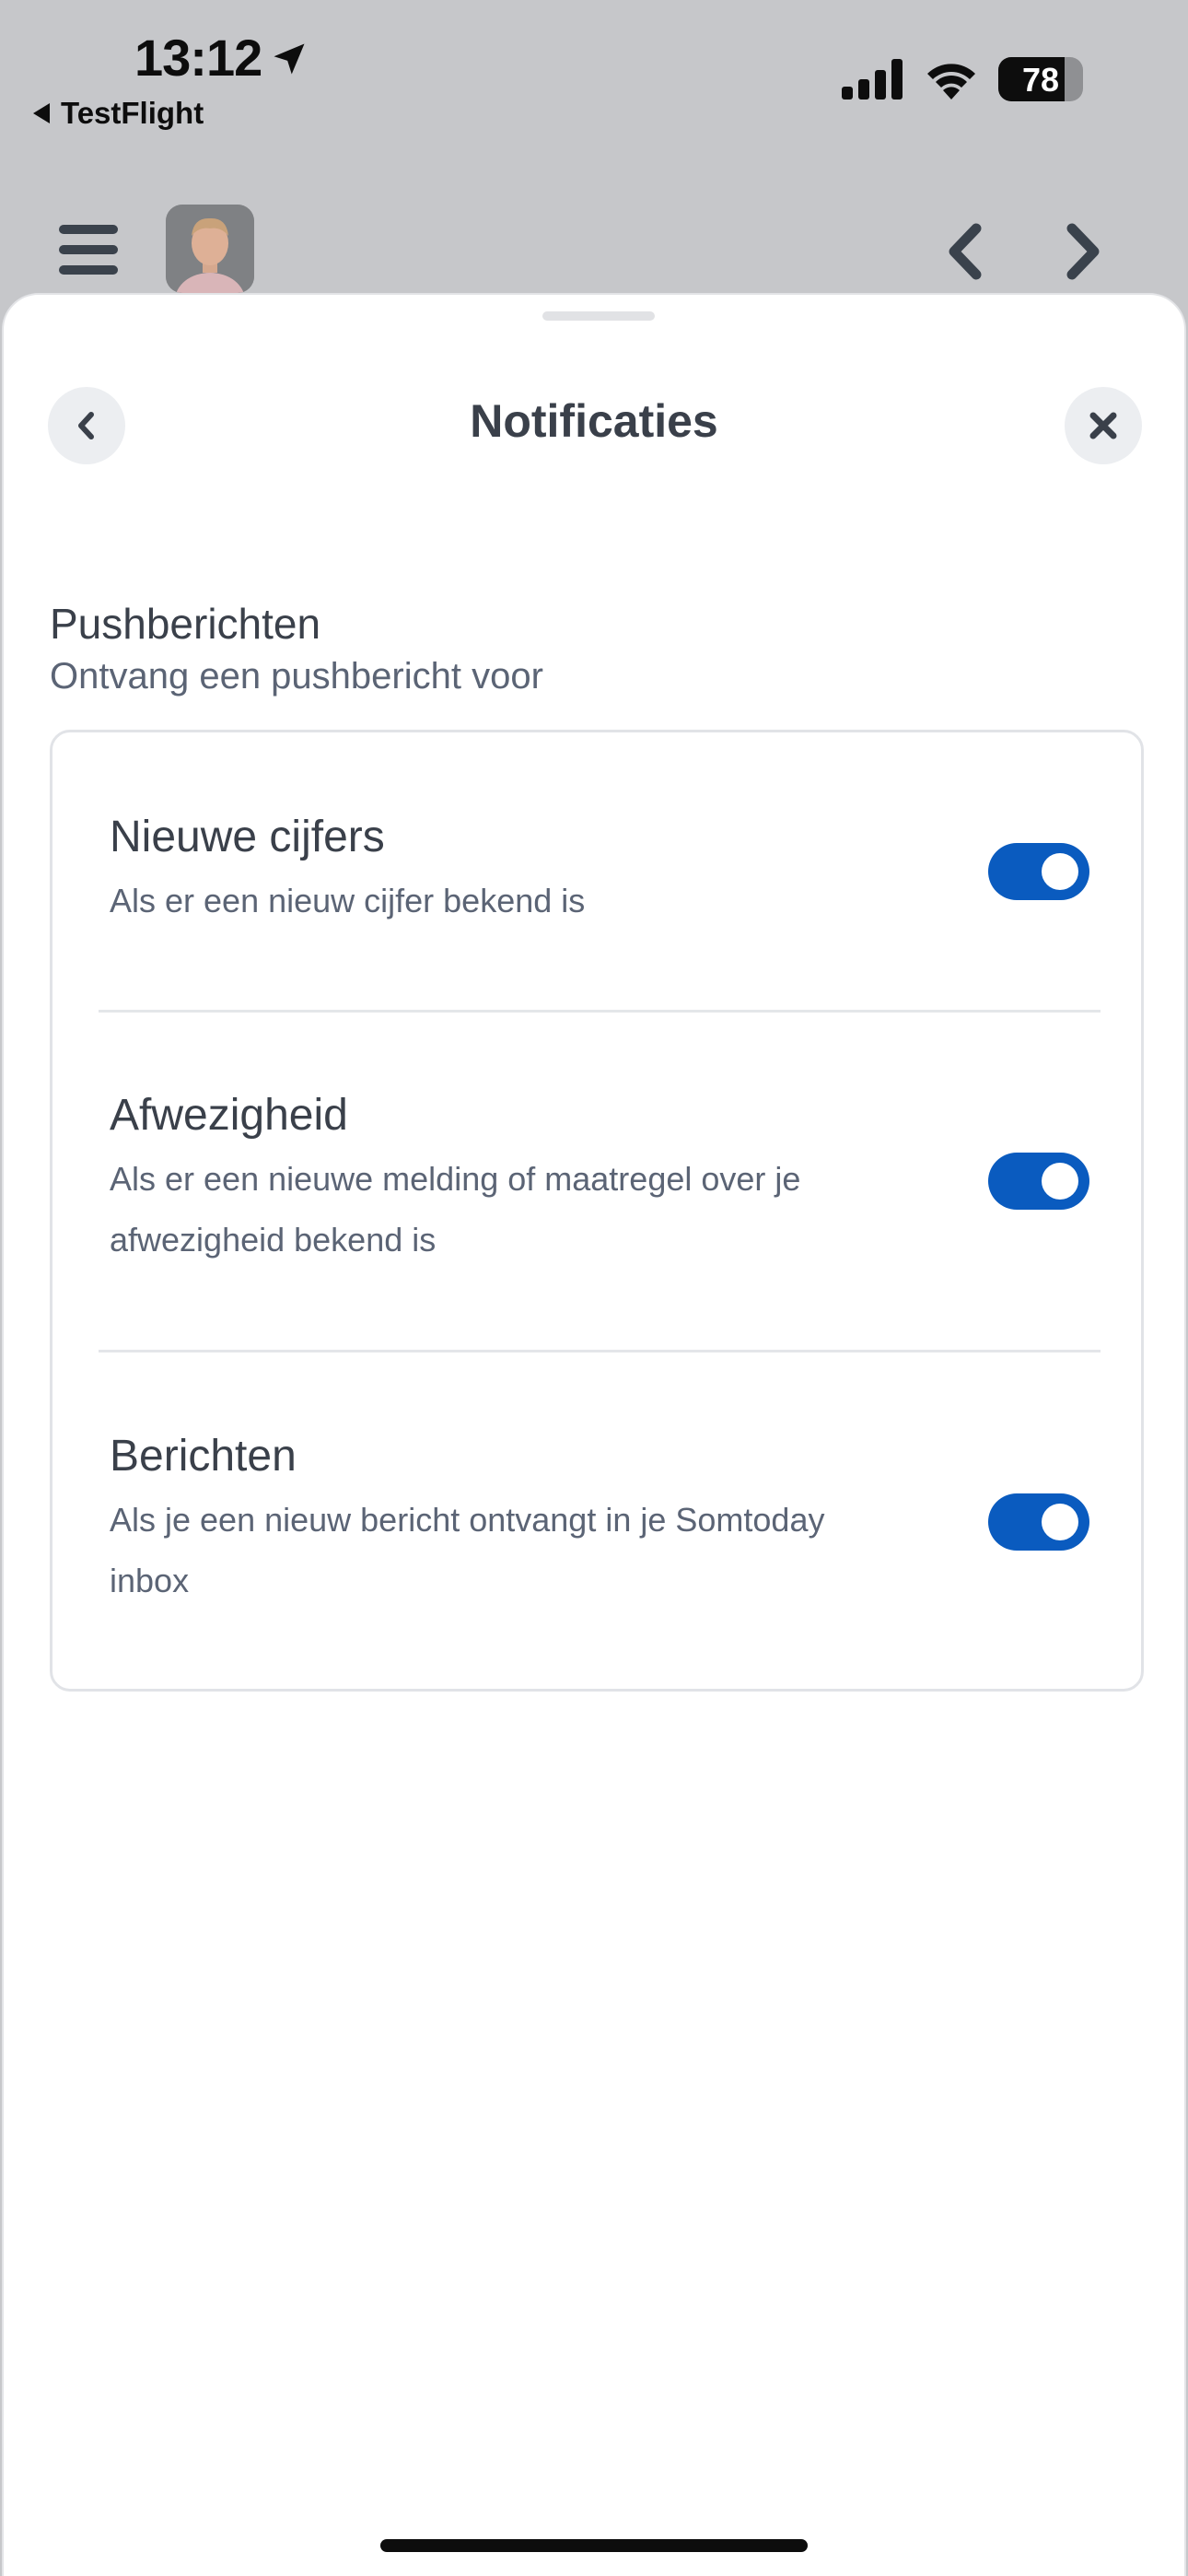  Describe the element at coordinates (348, 901) in the screenshot. I see `setting-description: Als er een nieuw cijfer bekend is` at that location.